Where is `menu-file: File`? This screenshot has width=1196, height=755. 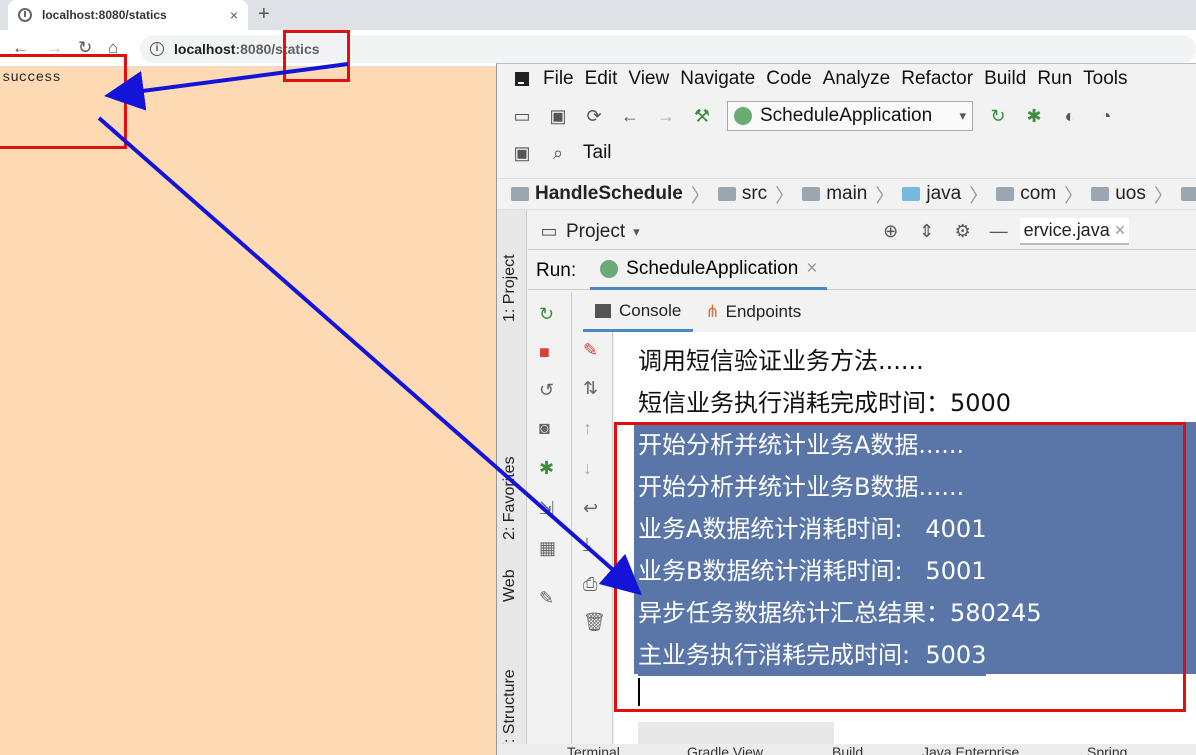
menu-file: File is located at coordinates (558, 79).